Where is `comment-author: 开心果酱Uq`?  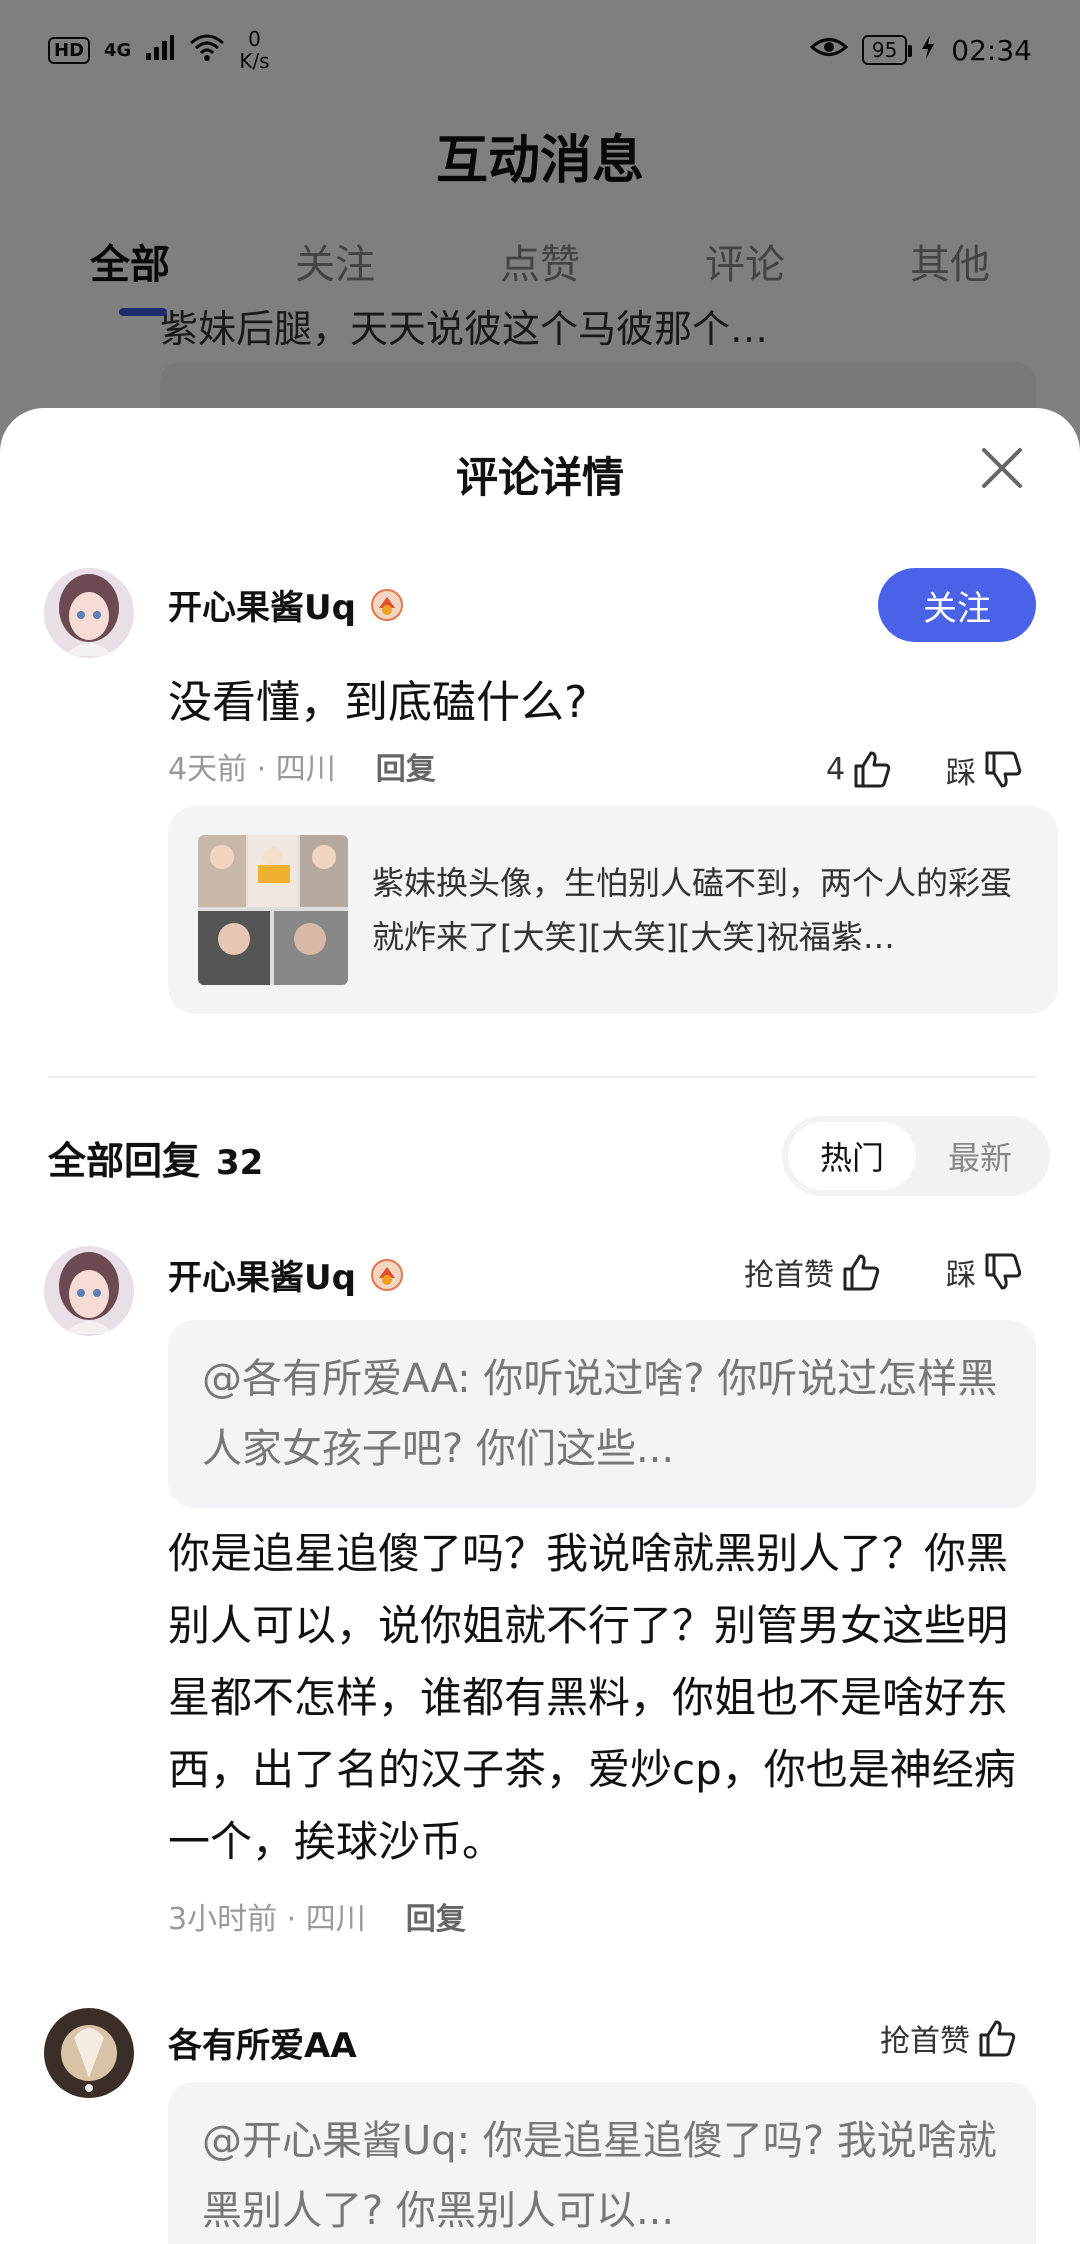 comment-author: 开心果酱Uq is located at coordinates (286, 604).